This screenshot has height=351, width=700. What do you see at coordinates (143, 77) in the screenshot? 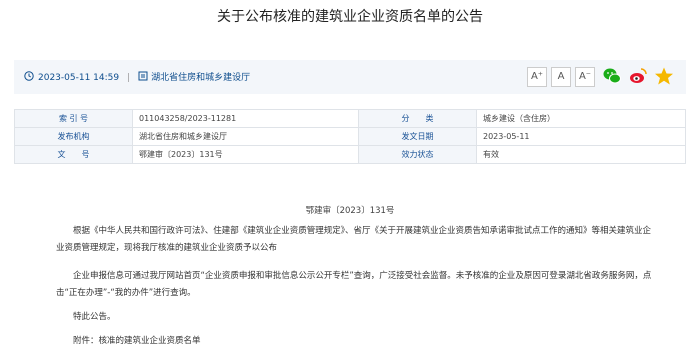
I see `source-icon` at bounding box center [143, 77].